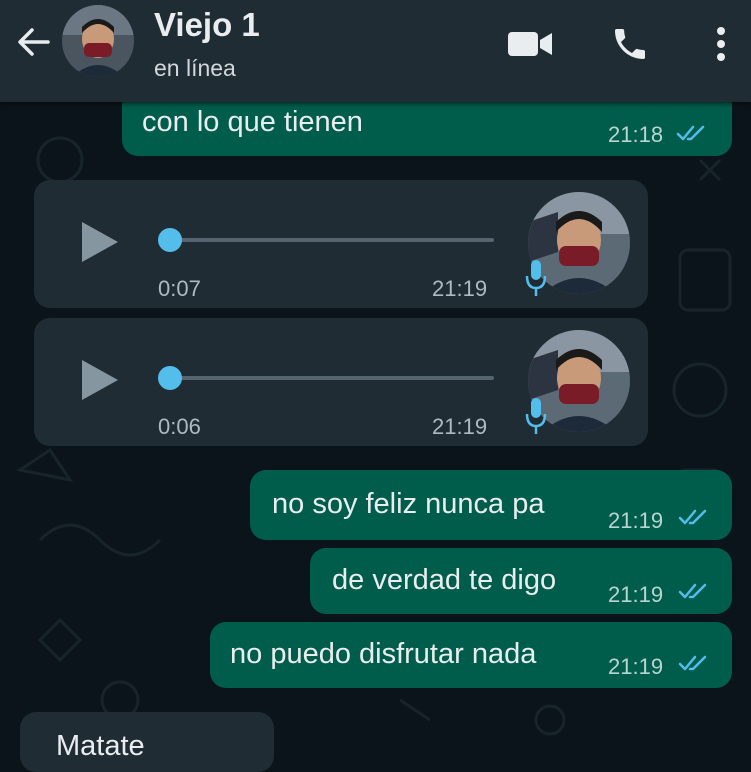 The height and width of the screenshot is (772, 751). Describe the element at coordinates (34, 42) in the screenshot. I see `back-arrow-icon` at that location.